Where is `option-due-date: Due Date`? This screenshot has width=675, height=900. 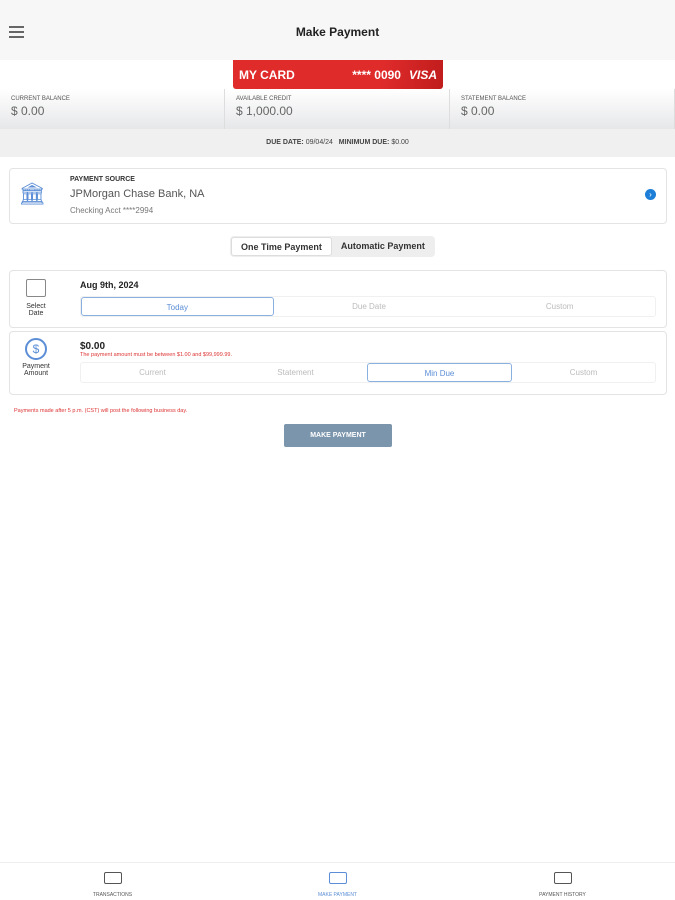 option-due-date: Due Date is located at coordinates (369, 306).